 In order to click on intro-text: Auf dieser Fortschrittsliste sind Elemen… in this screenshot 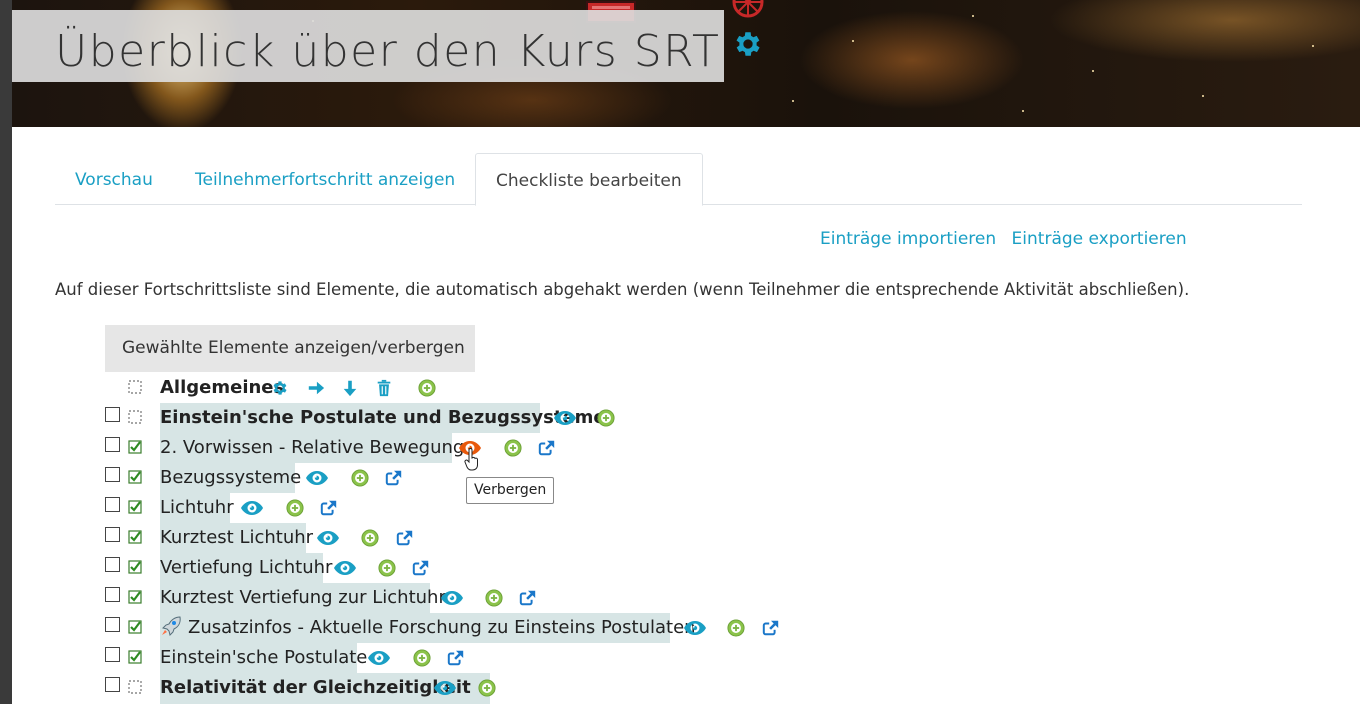, I will do `click(622, 289)`.